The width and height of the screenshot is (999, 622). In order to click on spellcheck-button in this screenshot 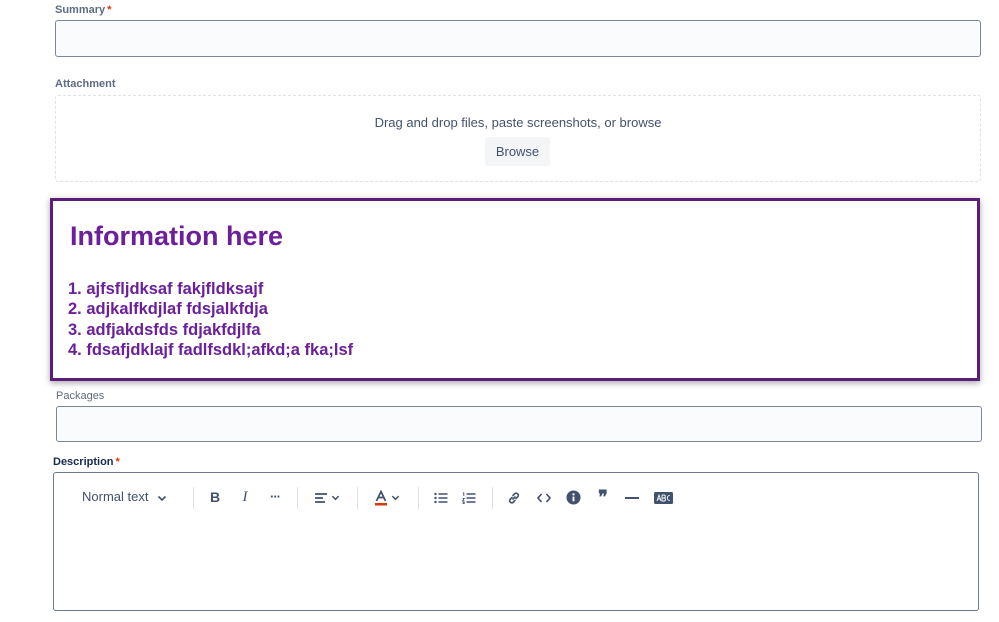, I will do `click(663, 497)`.